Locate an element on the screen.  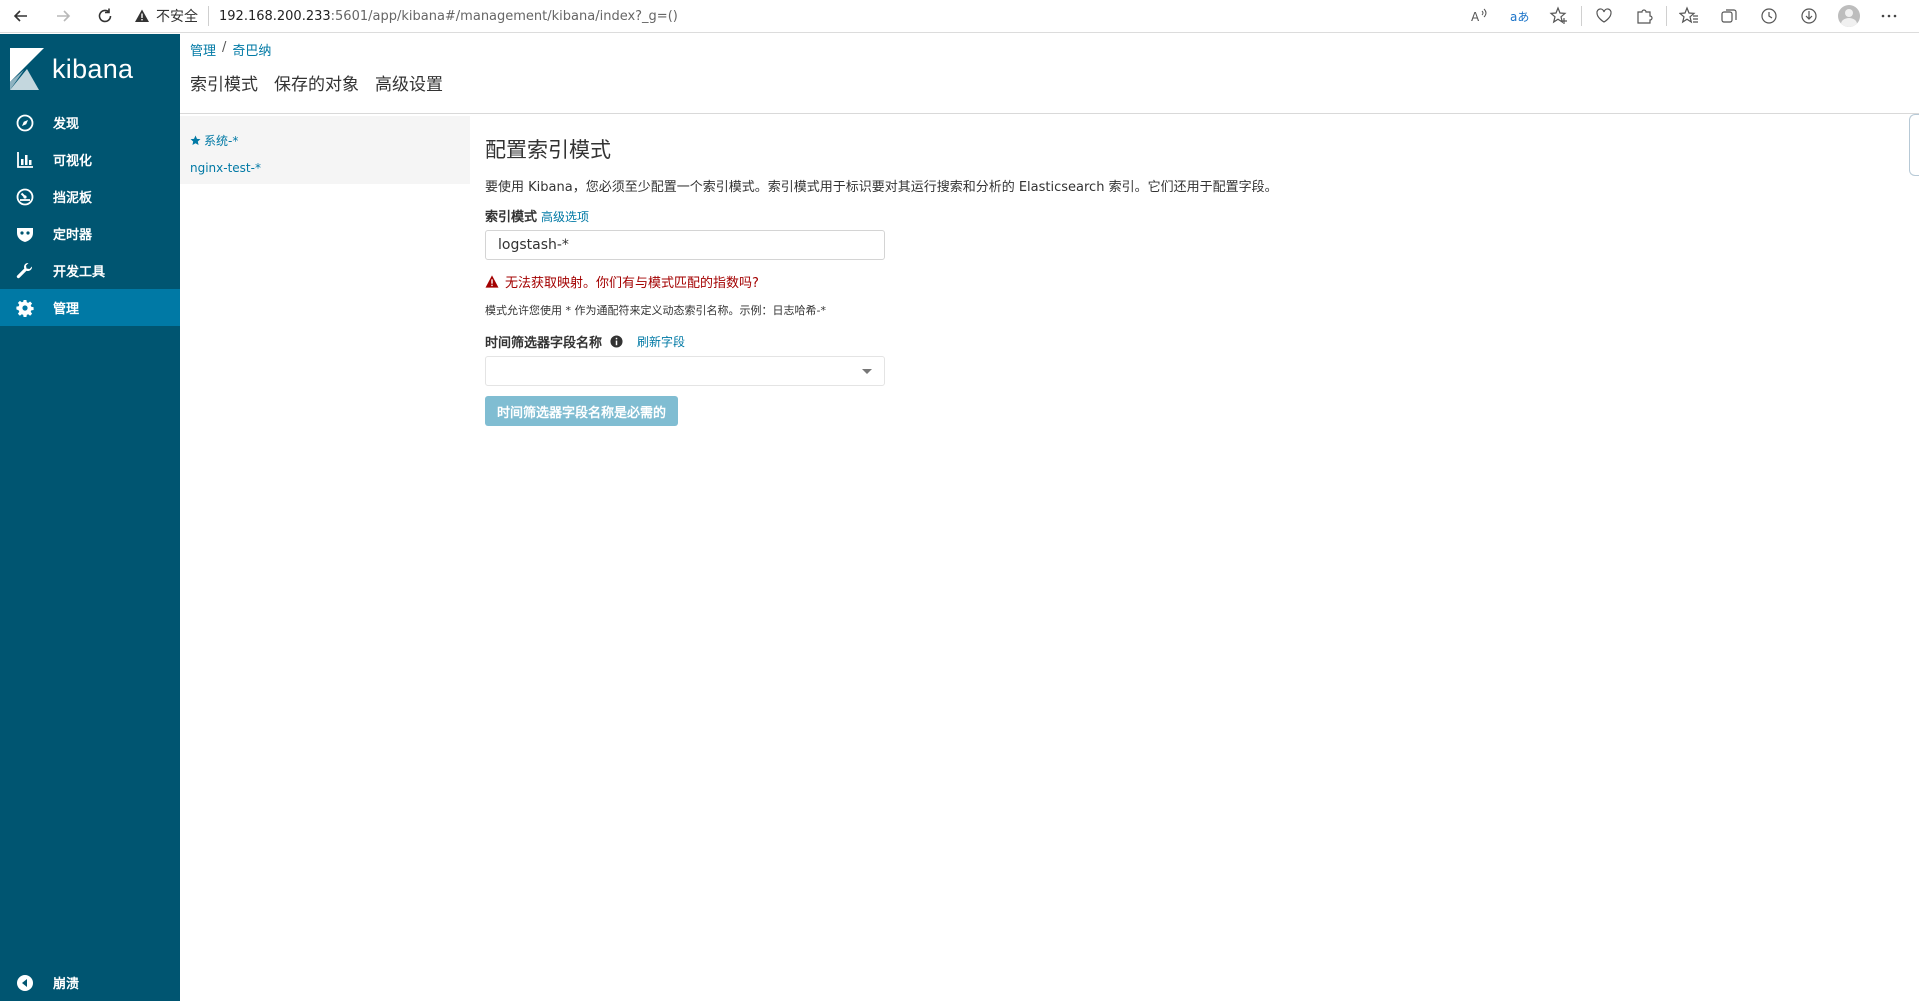
sidebar-item-label: 发现 is located at coordinates (66, 124).